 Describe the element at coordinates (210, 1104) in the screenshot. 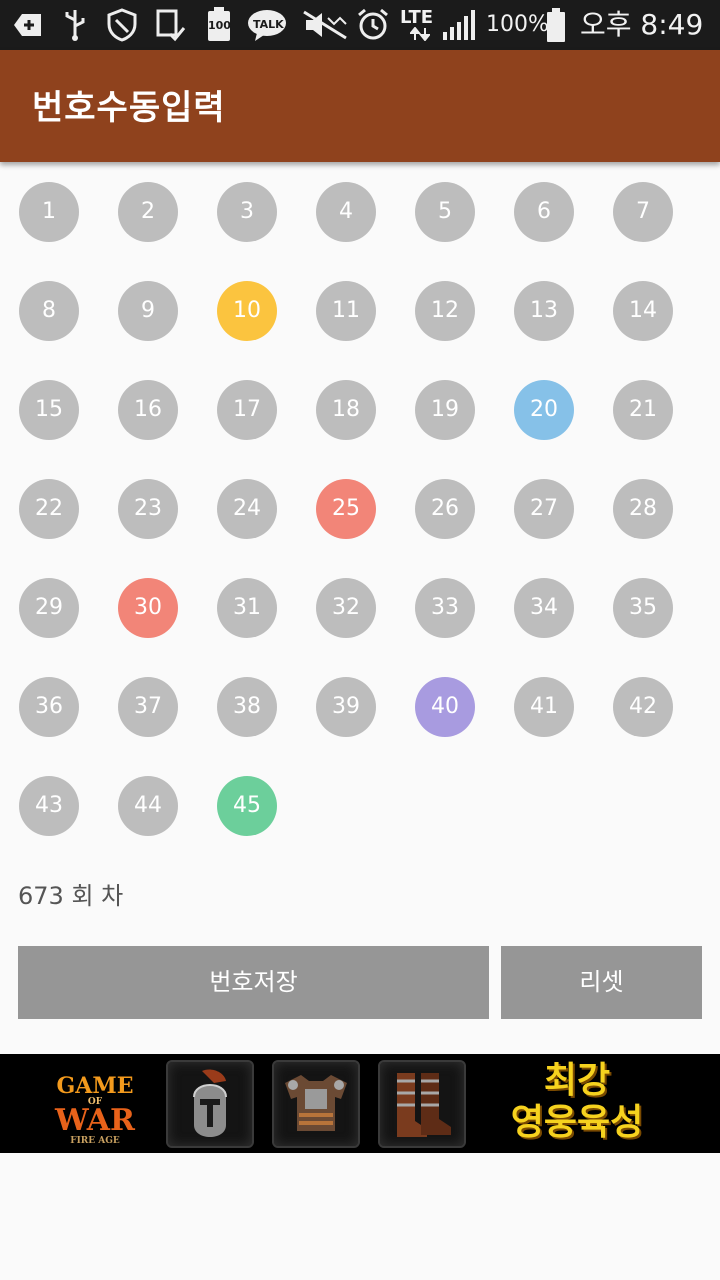

I see `helmet-icon` at that location.